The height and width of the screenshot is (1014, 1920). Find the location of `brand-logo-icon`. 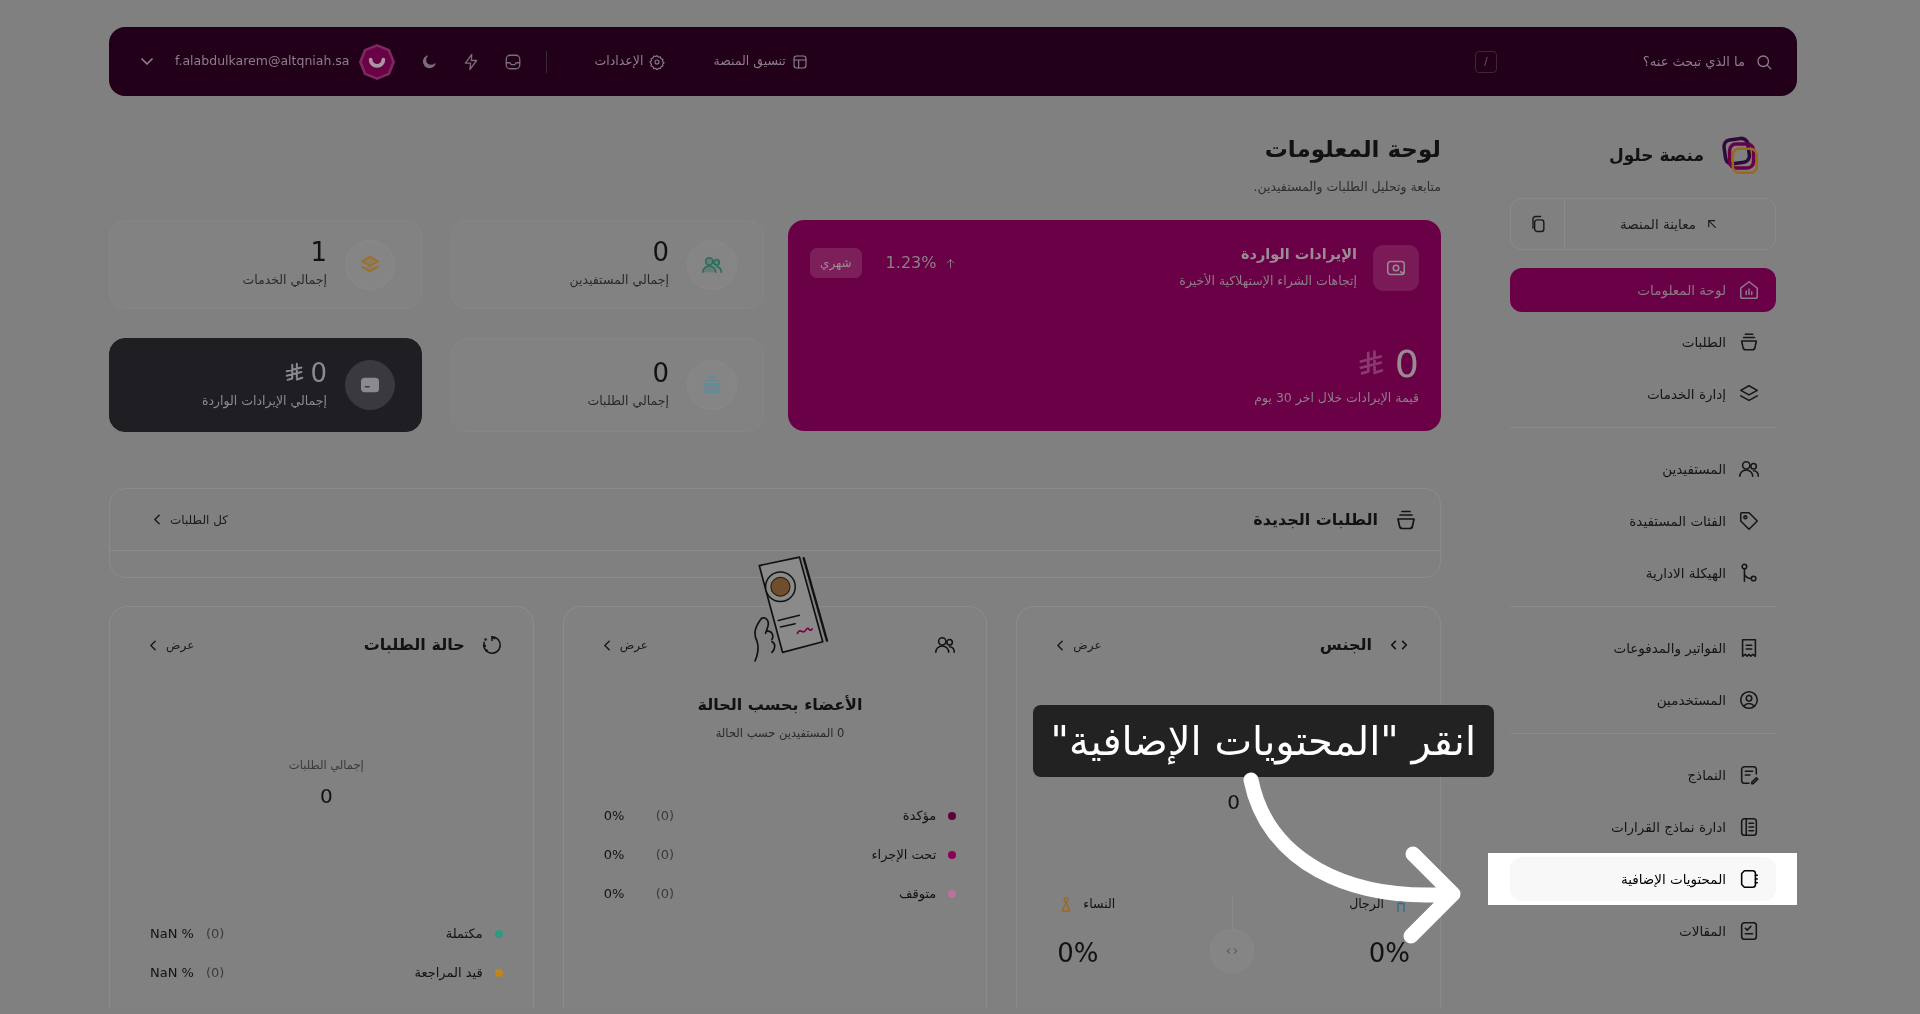

brand-logo-icon is located at coordinates (1740, 156).